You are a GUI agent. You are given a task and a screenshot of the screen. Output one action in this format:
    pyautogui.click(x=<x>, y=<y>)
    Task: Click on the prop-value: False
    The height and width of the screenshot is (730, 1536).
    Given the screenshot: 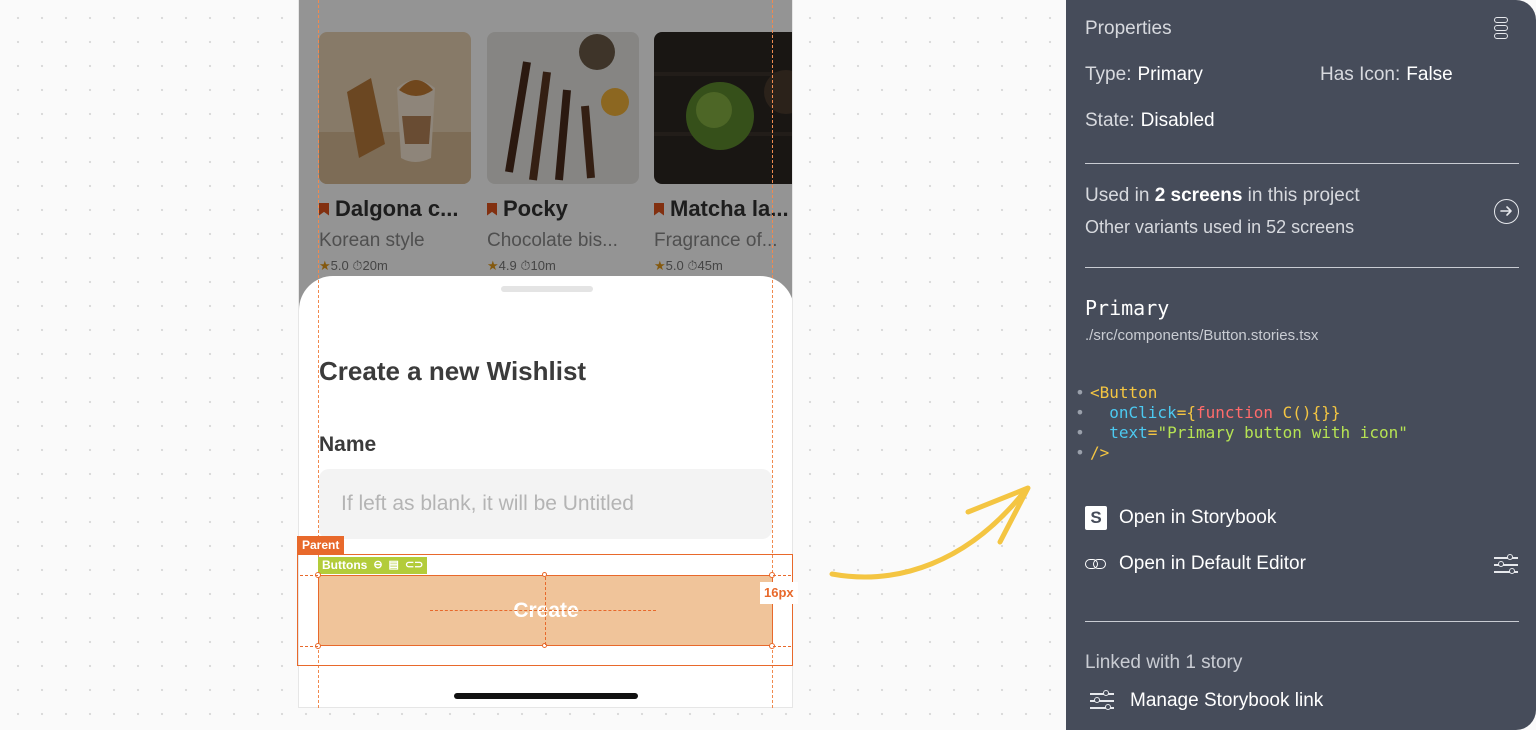 What is the action you would take?
    pyautogui.click(x=1429, y=74)
    